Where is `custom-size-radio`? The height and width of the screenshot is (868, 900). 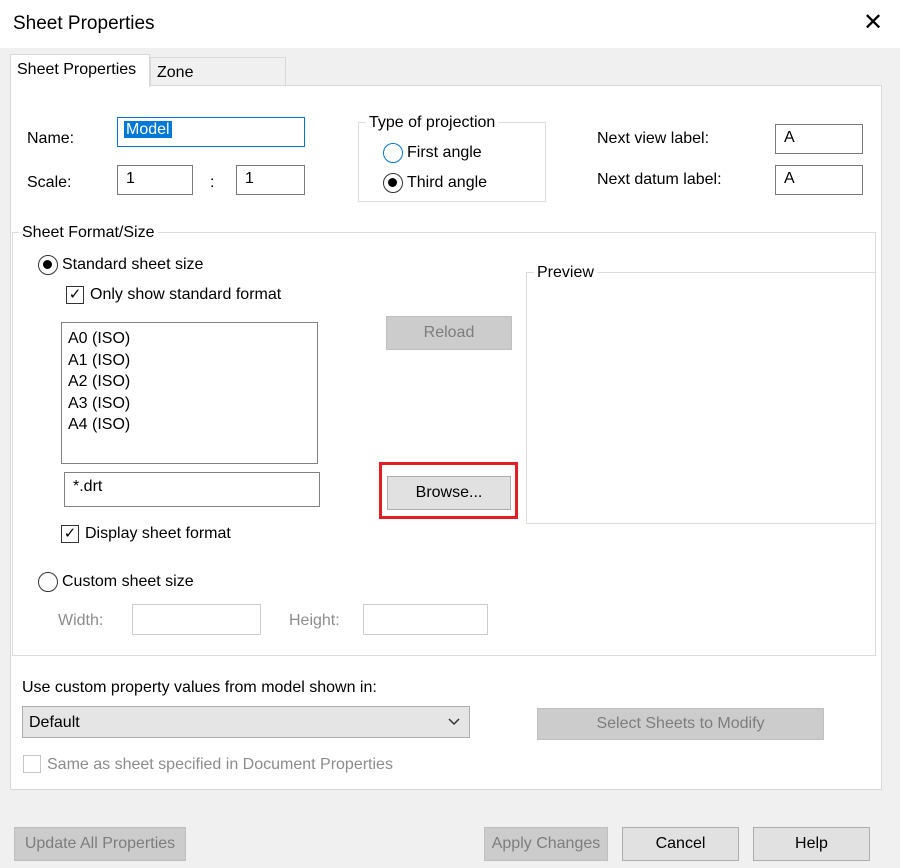 custom-size-radio is located at coordinates (48, 582).